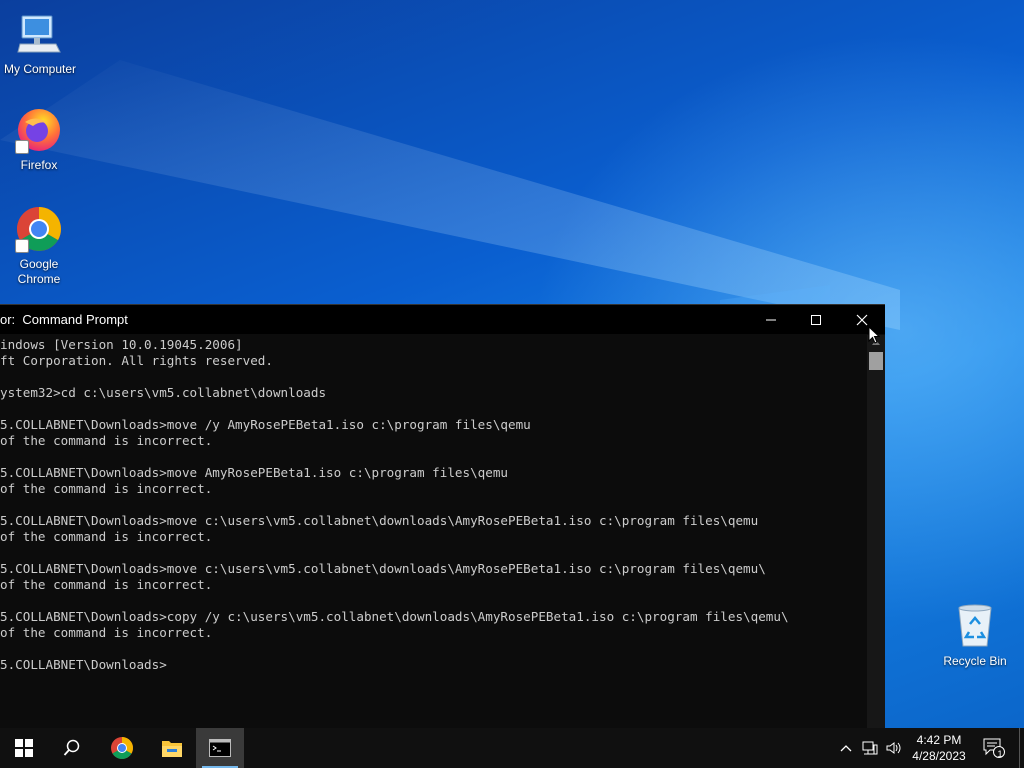 This screenshot has width=1024, height=768. I want to click on console-line: ft Corporation. All rights reserved., so click(136, 360).